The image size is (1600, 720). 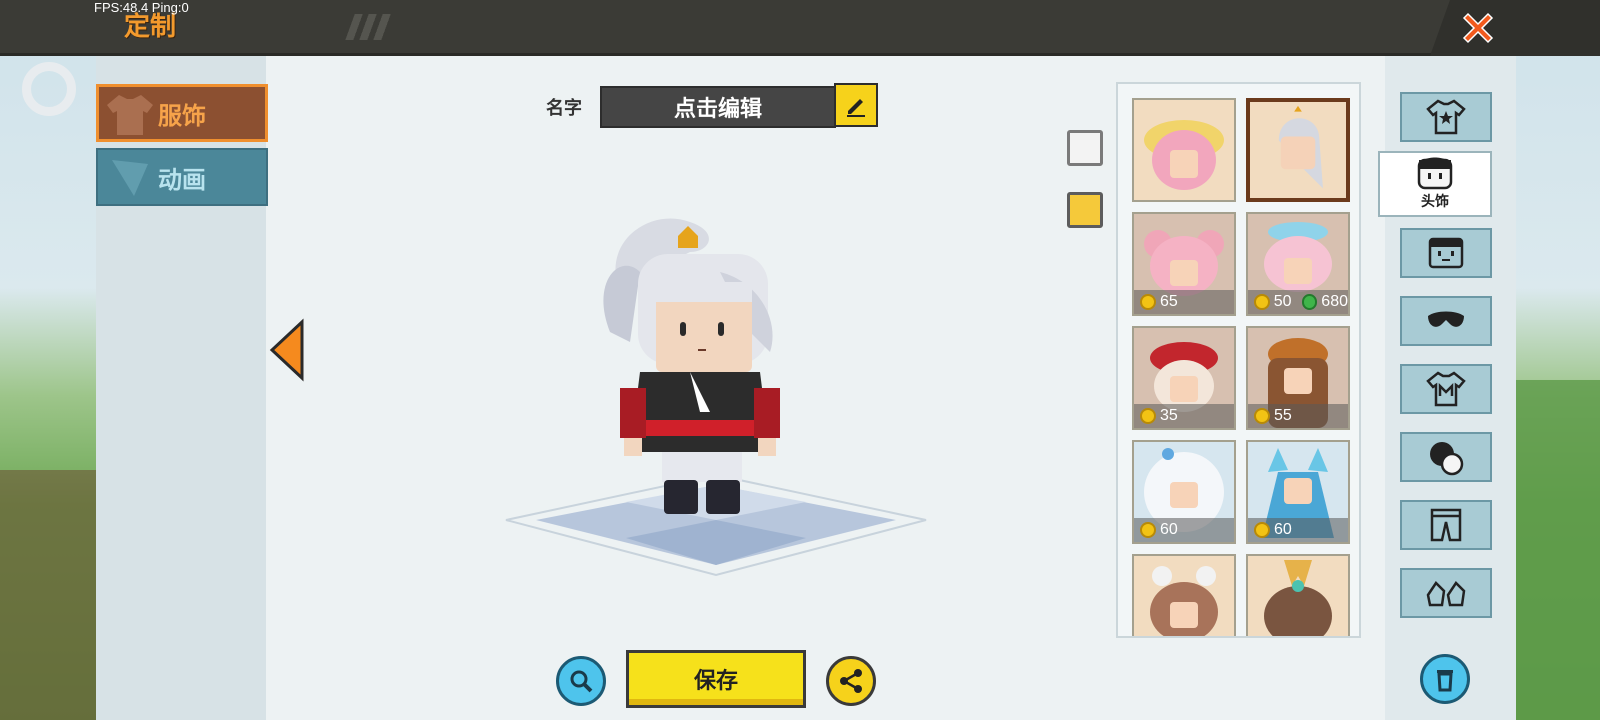 I want to click on item-tile: 50 680, so click(x=1298, y=264).